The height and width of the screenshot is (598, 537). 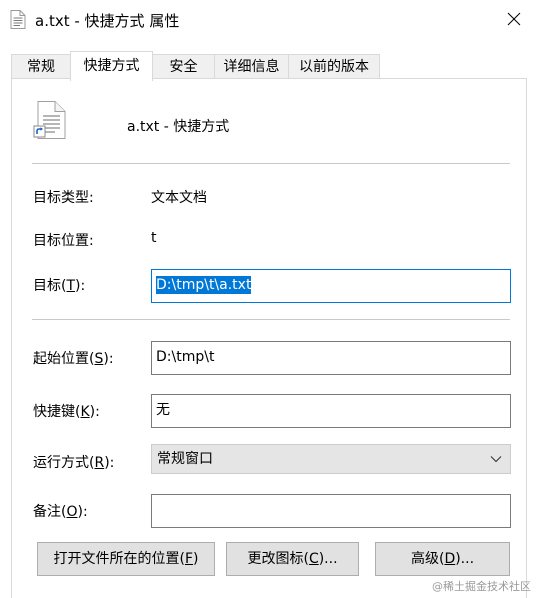 I want to click on tab-shortcut: 快捷方式, so click(x=111, y=66).